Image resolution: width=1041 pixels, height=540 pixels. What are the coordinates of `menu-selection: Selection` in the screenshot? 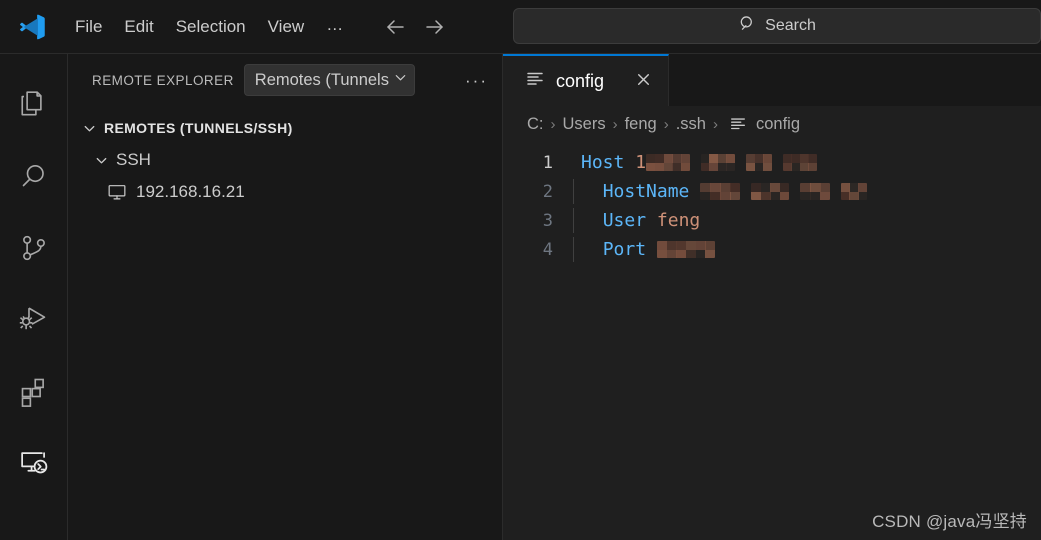 It's located at (211, 26).